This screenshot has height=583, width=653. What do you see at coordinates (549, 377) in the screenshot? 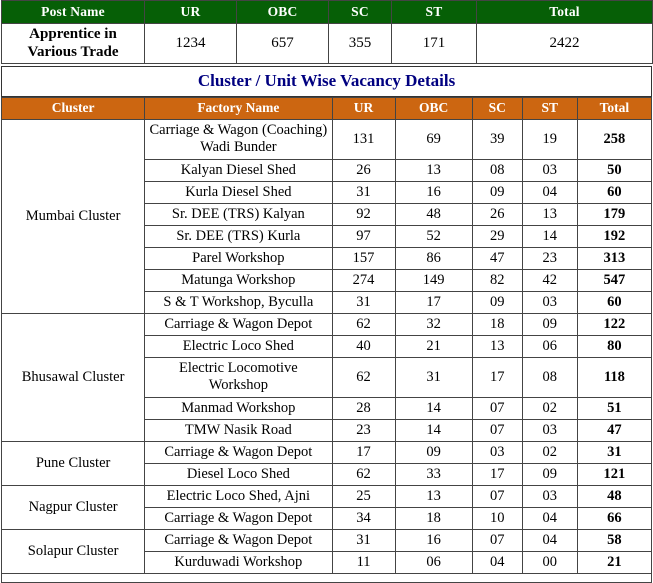
I see `st-value: 08` at bounding box center [549, 377].